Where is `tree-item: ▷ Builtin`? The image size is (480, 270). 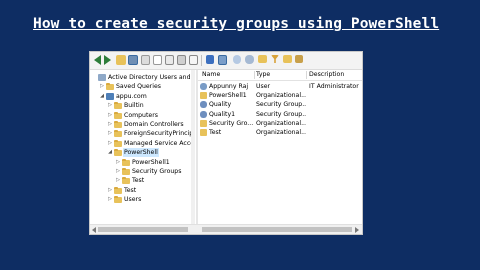 tree-item: ▷ Builtin is located at coordinates (142, 105).